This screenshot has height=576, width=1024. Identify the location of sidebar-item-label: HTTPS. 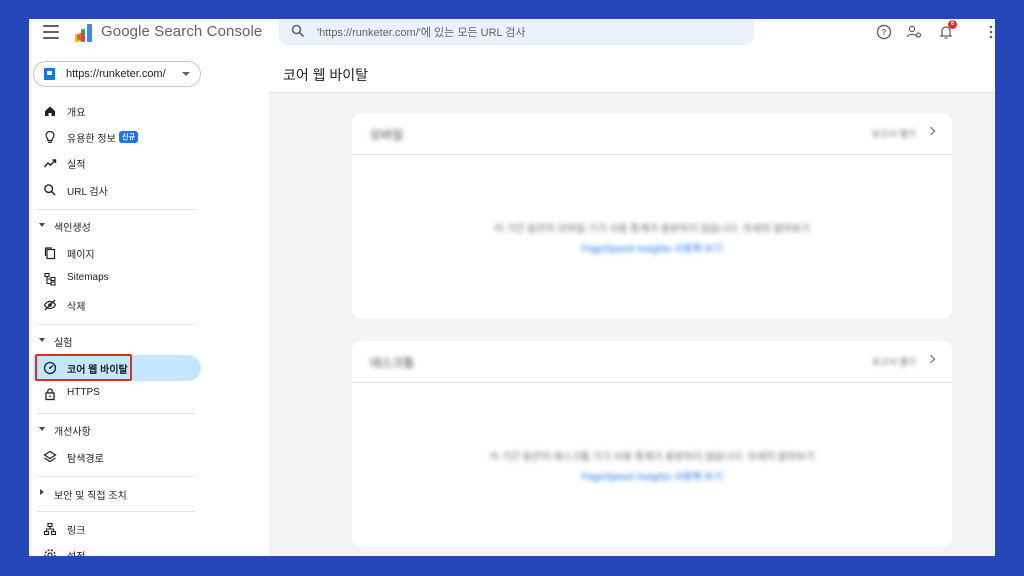
(83, 392).